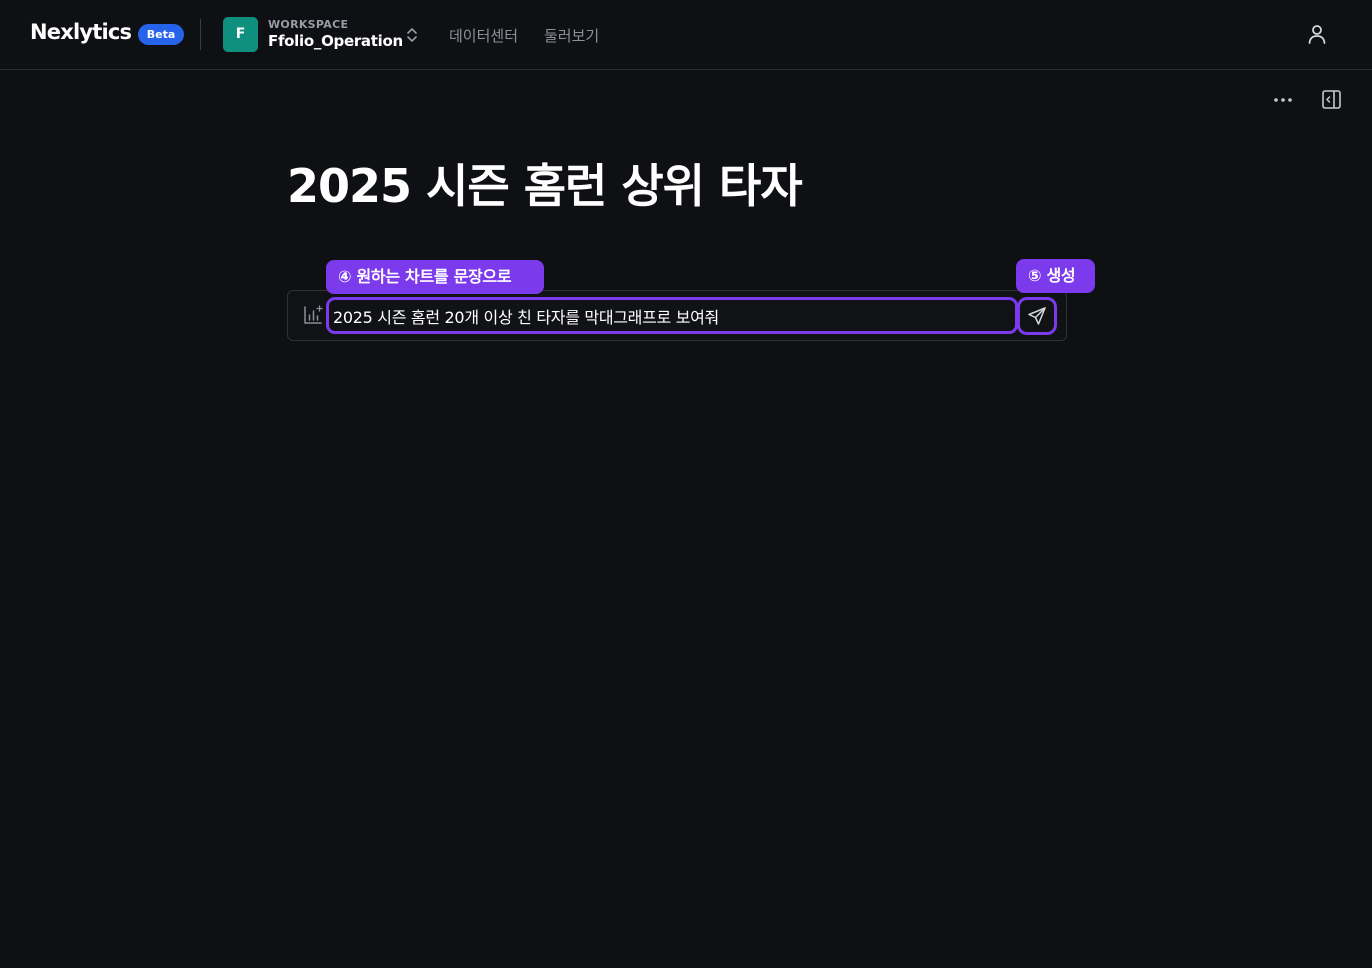 The height and width of the screenshot is (968, 1372). Describe the element at coordinates (308, 24) in the screenshot. I see `workspace-caption: WORKSPACE` at that location.